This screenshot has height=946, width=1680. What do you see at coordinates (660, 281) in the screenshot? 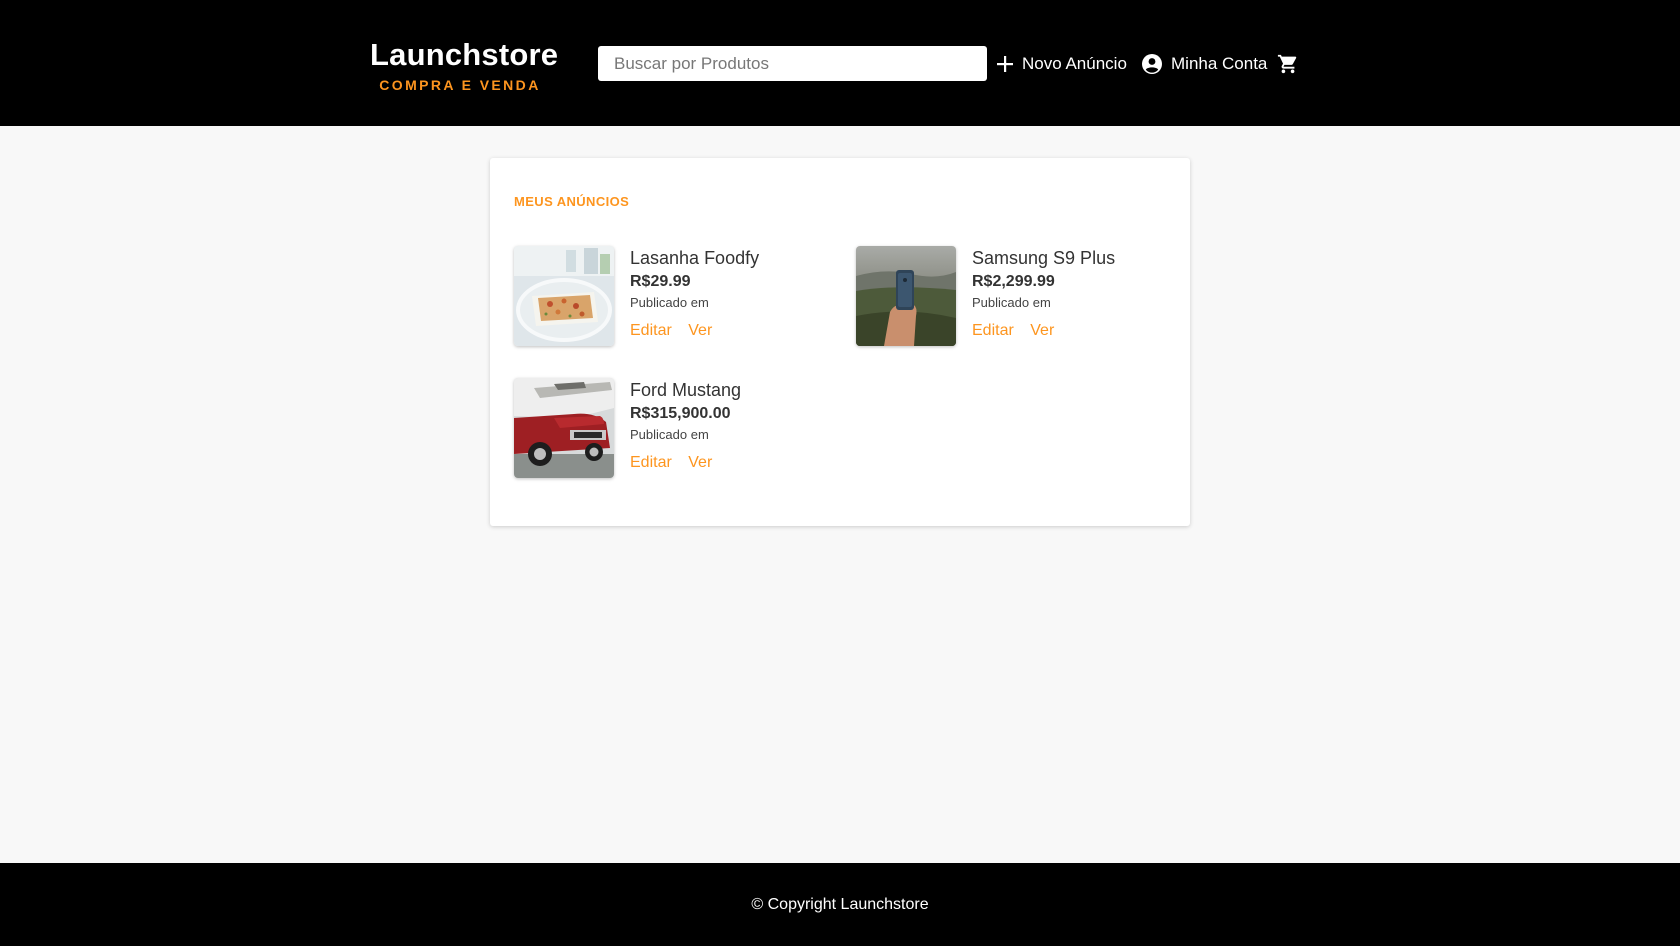
I see `product-price: R$29.99` at bounding box center [660, 281].